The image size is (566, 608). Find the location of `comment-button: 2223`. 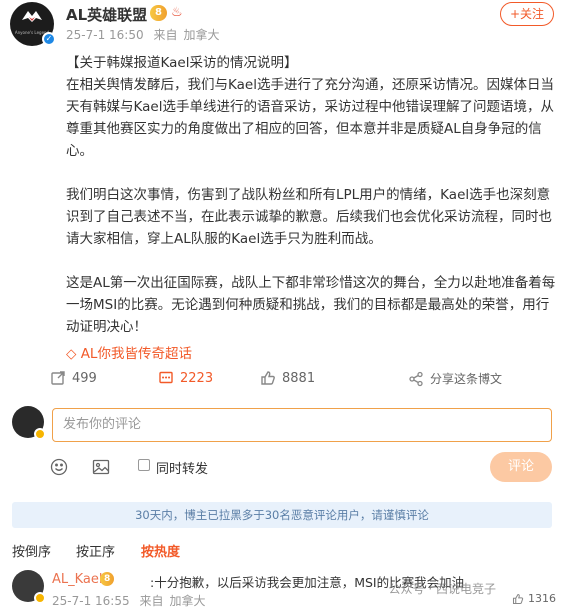

comment-button: 2223 is located at coordinates (185, 378).